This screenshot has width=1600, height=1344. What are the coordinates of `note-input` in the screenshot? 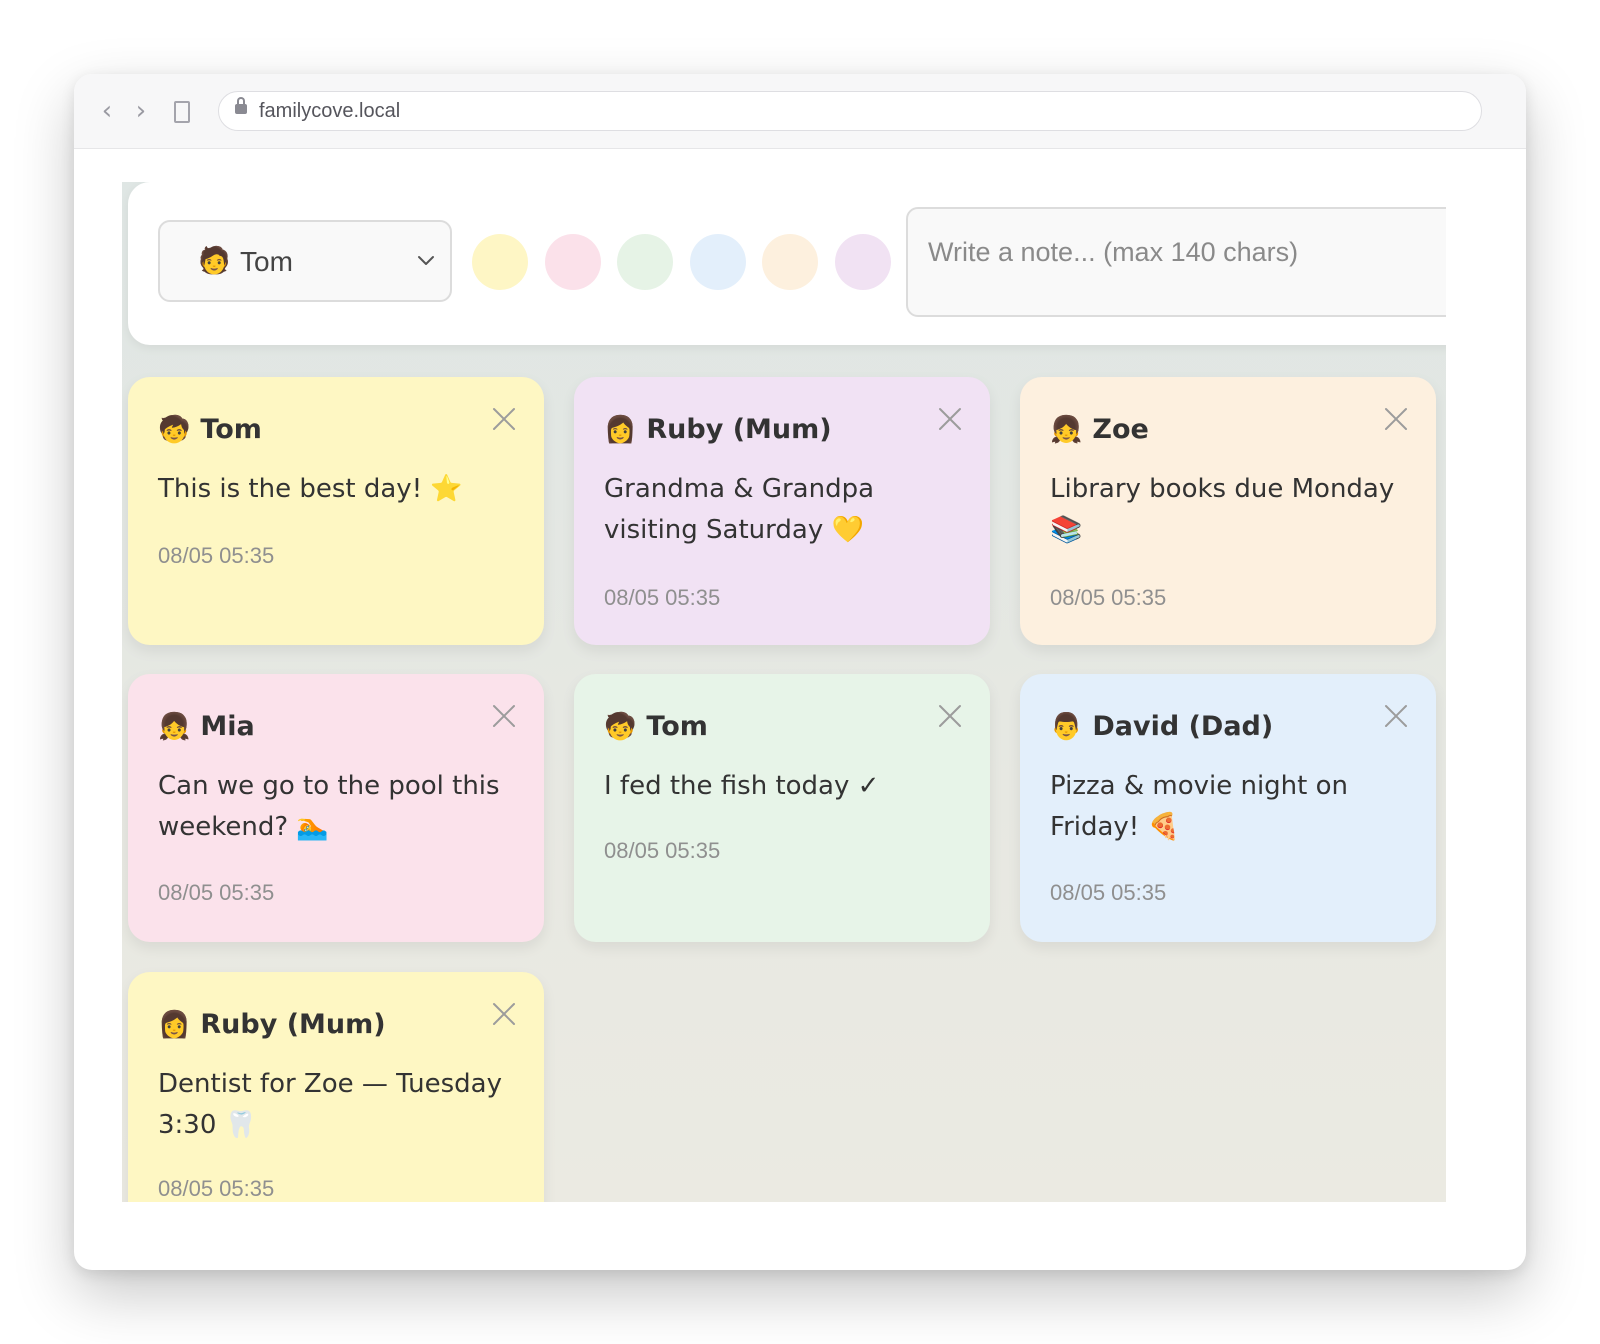 It's located at (1176, 262).